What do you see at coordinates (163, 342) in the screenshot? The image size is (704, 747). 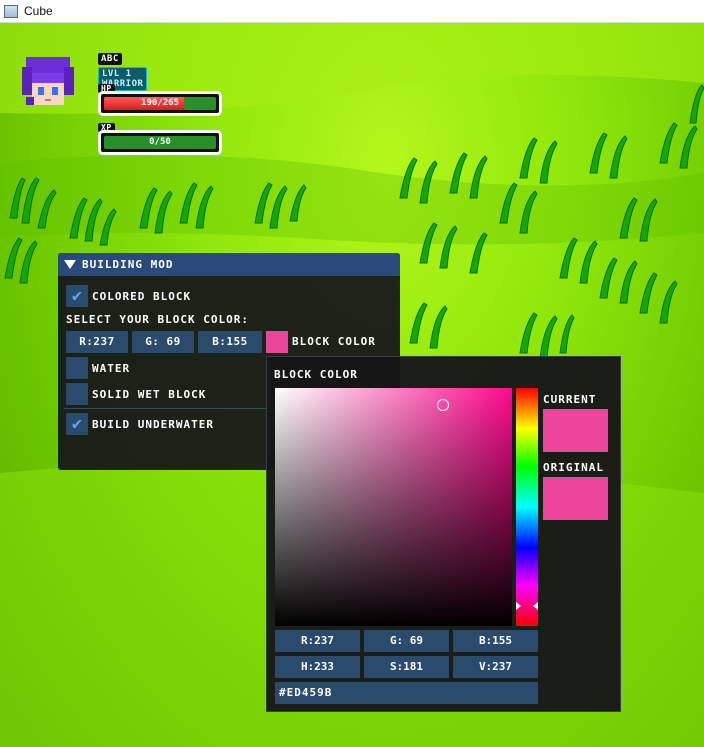 I see `green-input: G: 69` at bounding box center [163, 342].